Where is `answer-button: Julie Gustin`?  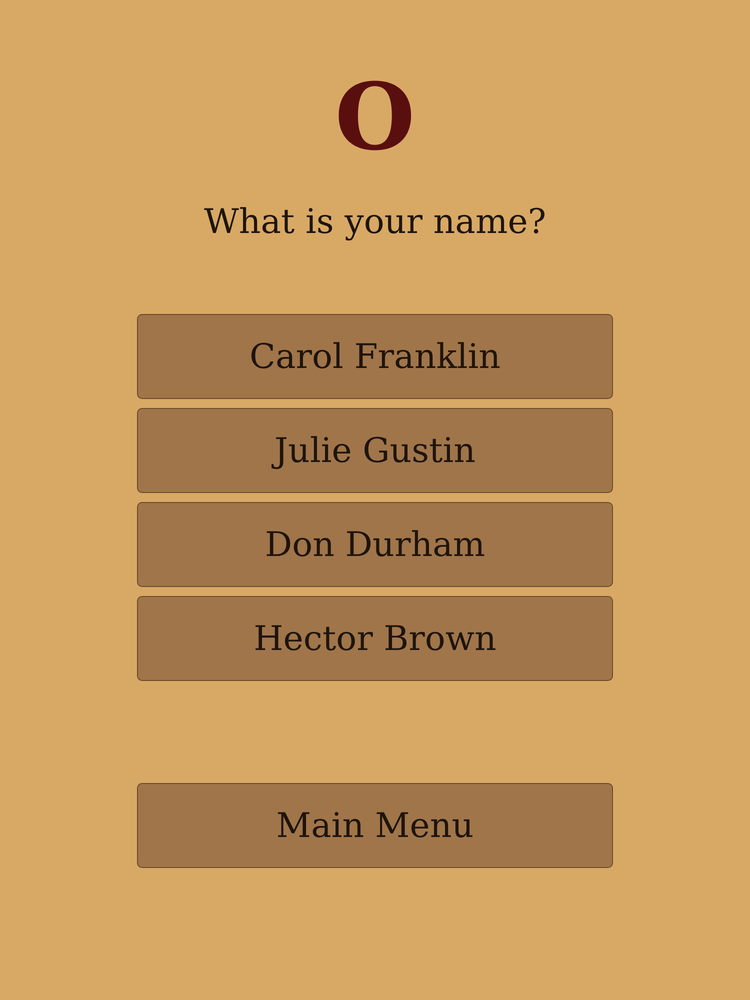 answer-button: Julie Gustin is located at coordinates (375, 450).